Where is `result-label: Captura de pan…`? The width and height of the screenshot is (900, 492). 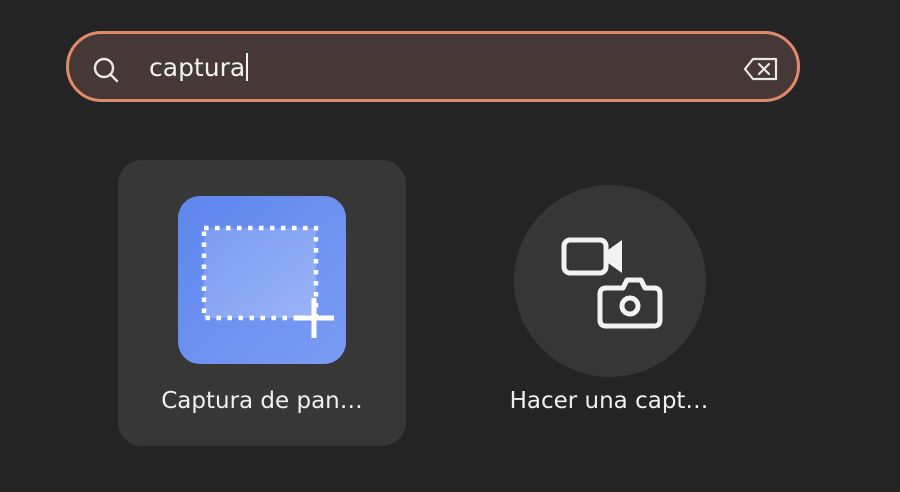 result-label: Captura de pan… is located at coordinates (262, 401).